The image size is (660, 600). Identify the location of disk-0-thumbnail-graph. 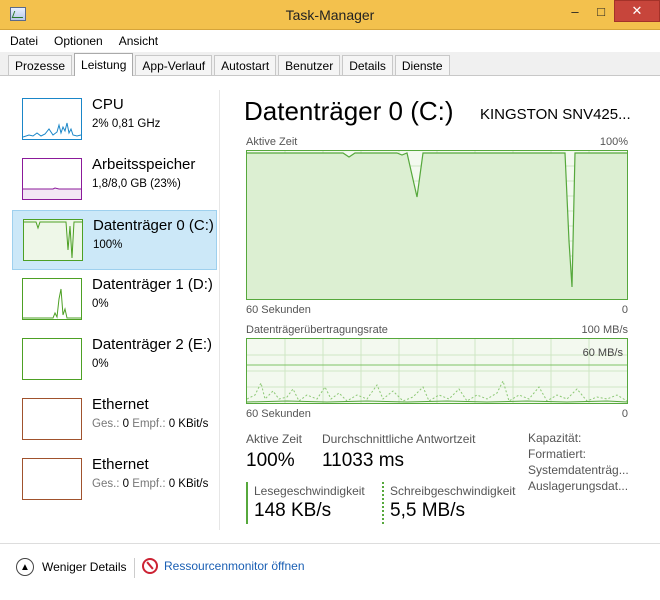
(53, 240).